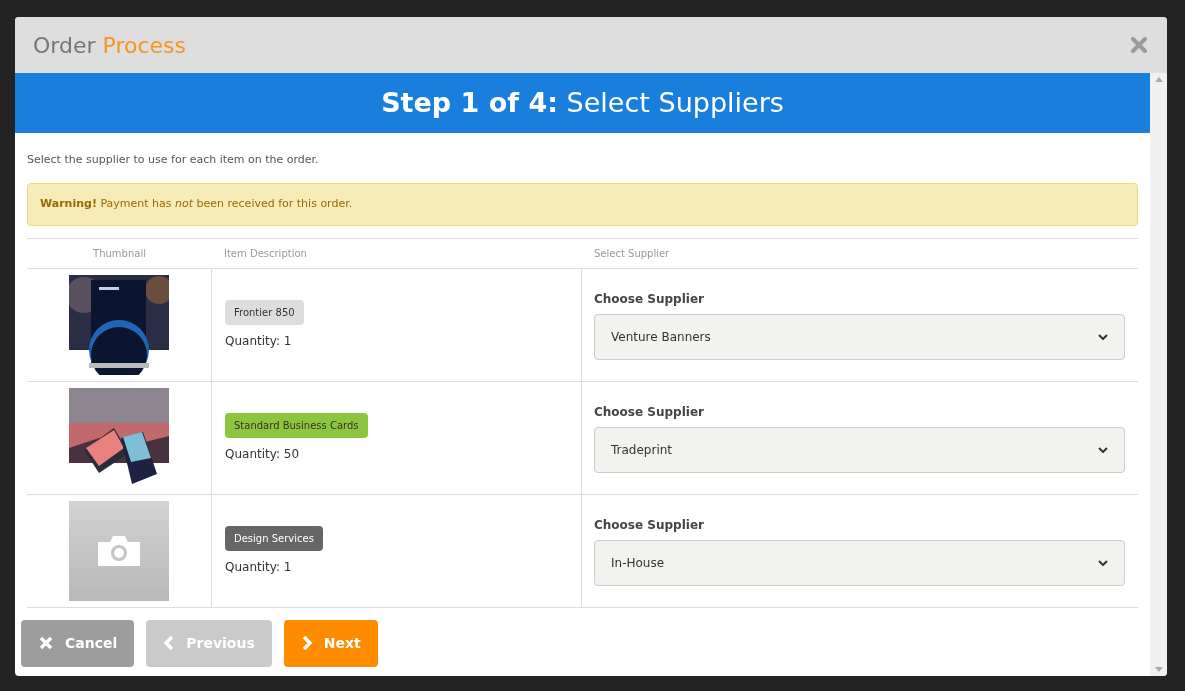 This screenshot has width=1185, height=691. I want to click on camera-icon, so click(119, 550).